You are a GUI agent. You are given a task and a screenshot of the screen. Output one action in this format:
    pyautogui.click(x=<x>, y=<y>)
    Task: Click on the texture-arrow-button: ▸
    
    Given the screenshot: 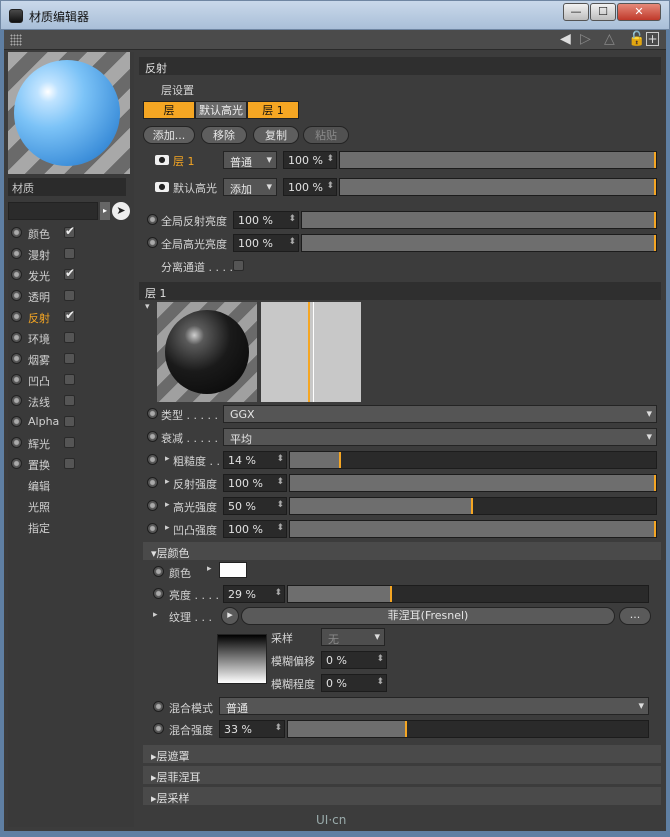 What is the action you would take?
    pyautogui.click(x=230, y=616)
    